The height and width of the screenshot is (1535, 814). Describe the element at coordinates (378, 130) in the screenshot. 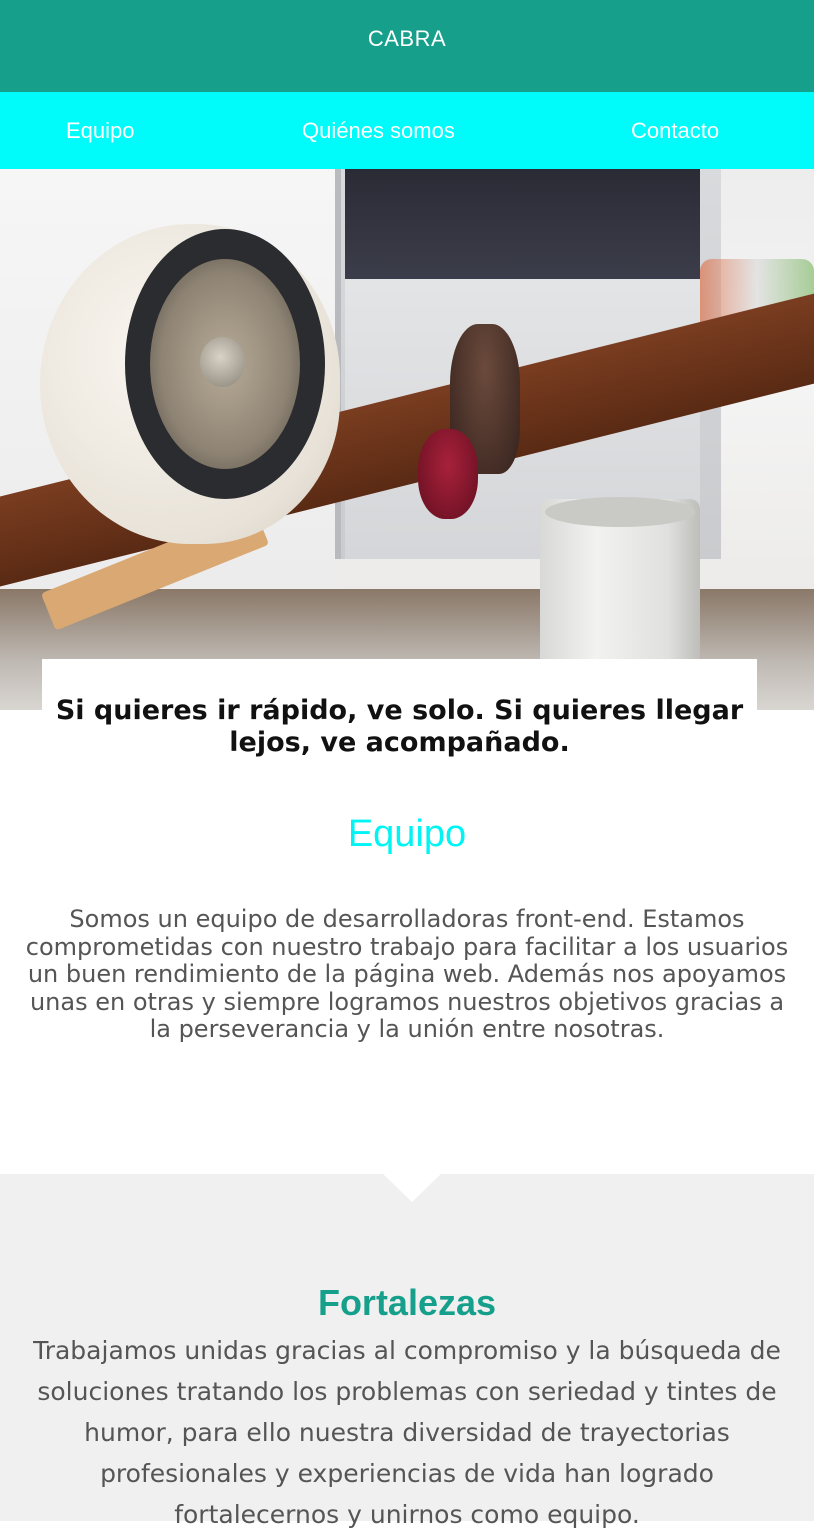

I see `nav-link-quienes-somos: Quiénes somos` at that location.